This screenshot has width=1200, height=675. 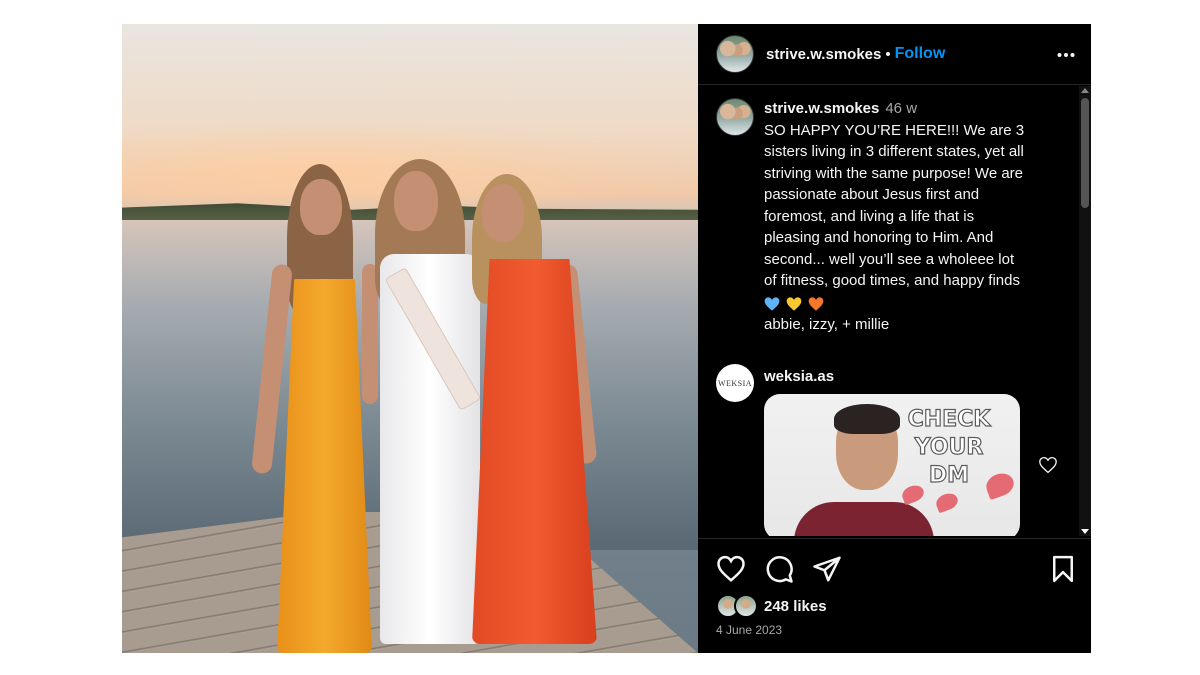 I want to click on caption-text-line: striving with the same purpose! We are, so click(x=894, y=173).